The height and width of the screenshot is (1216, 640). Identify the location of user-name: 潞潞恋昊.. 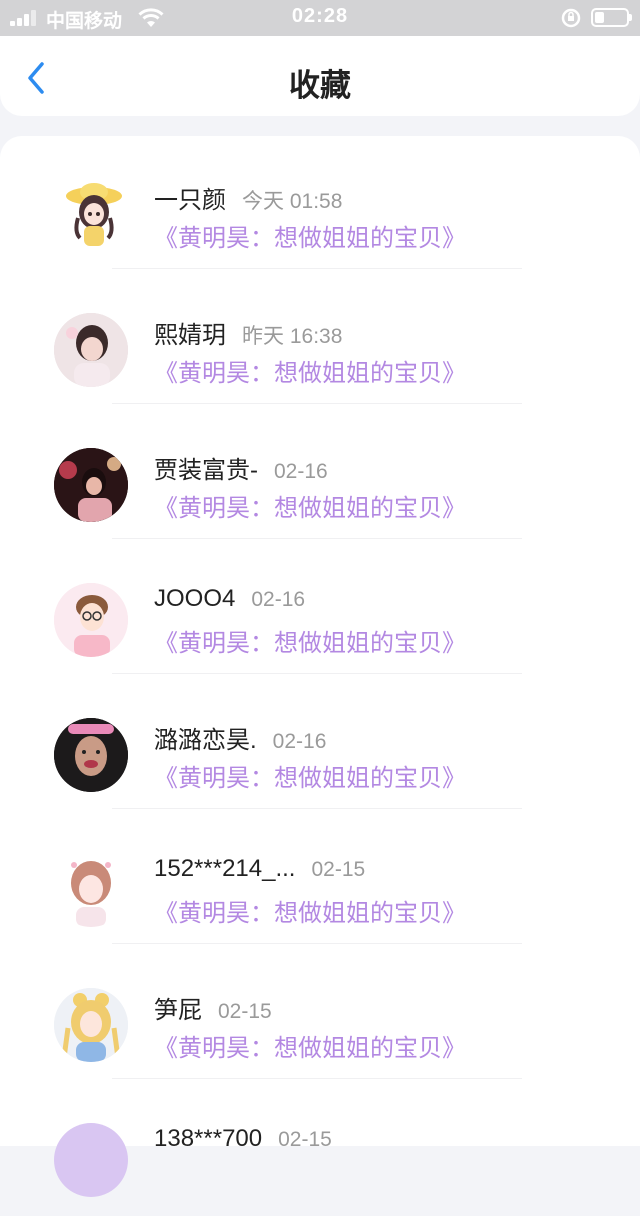
(205, 740).